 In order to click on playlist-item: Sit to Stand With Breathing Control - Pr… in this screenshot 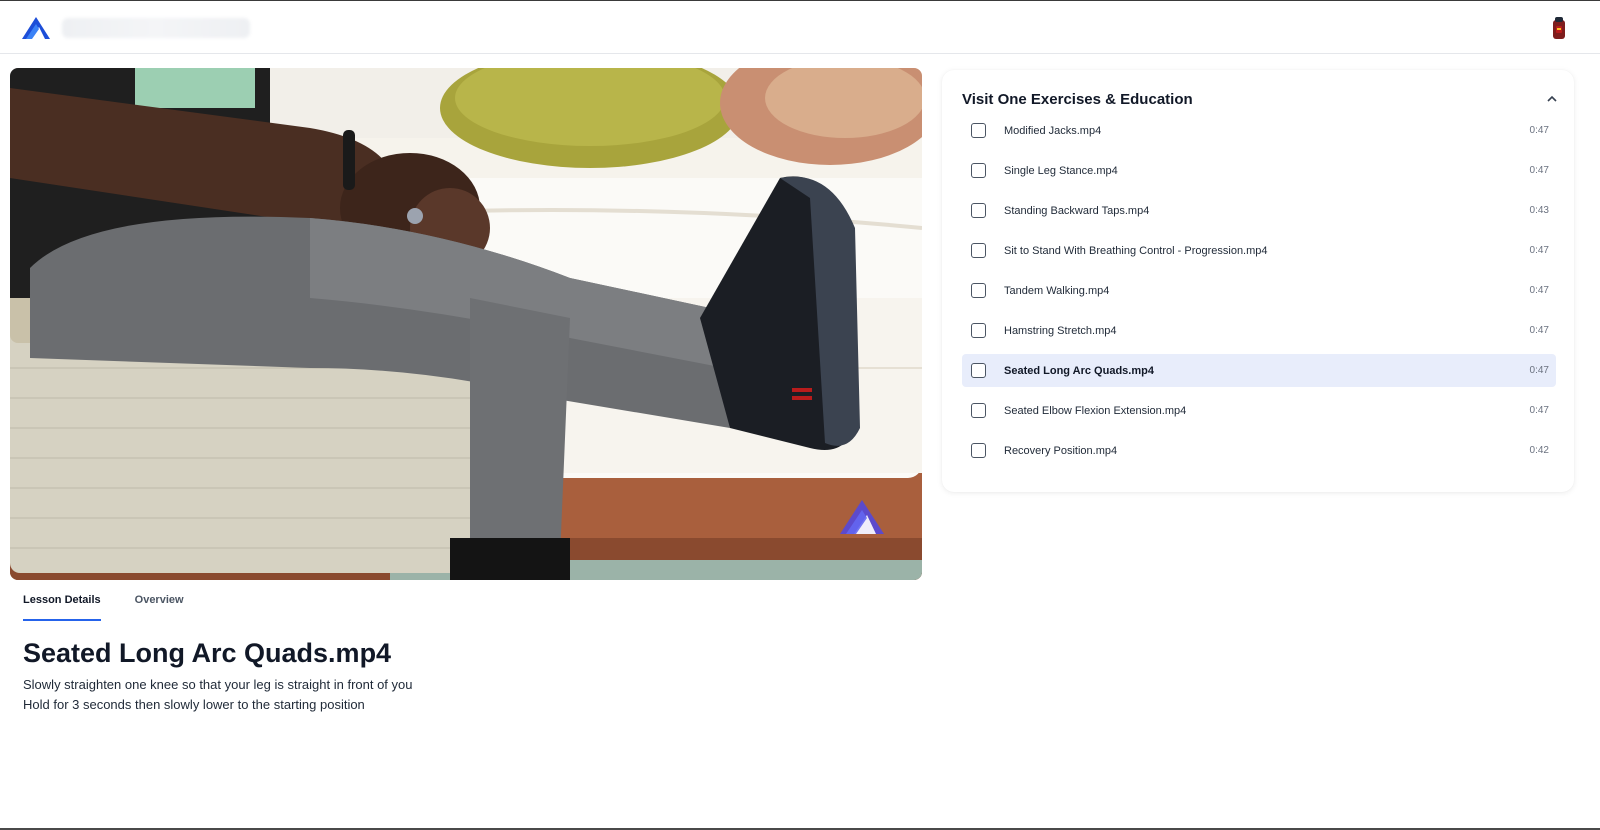, I will do `click(1259, 250)`.